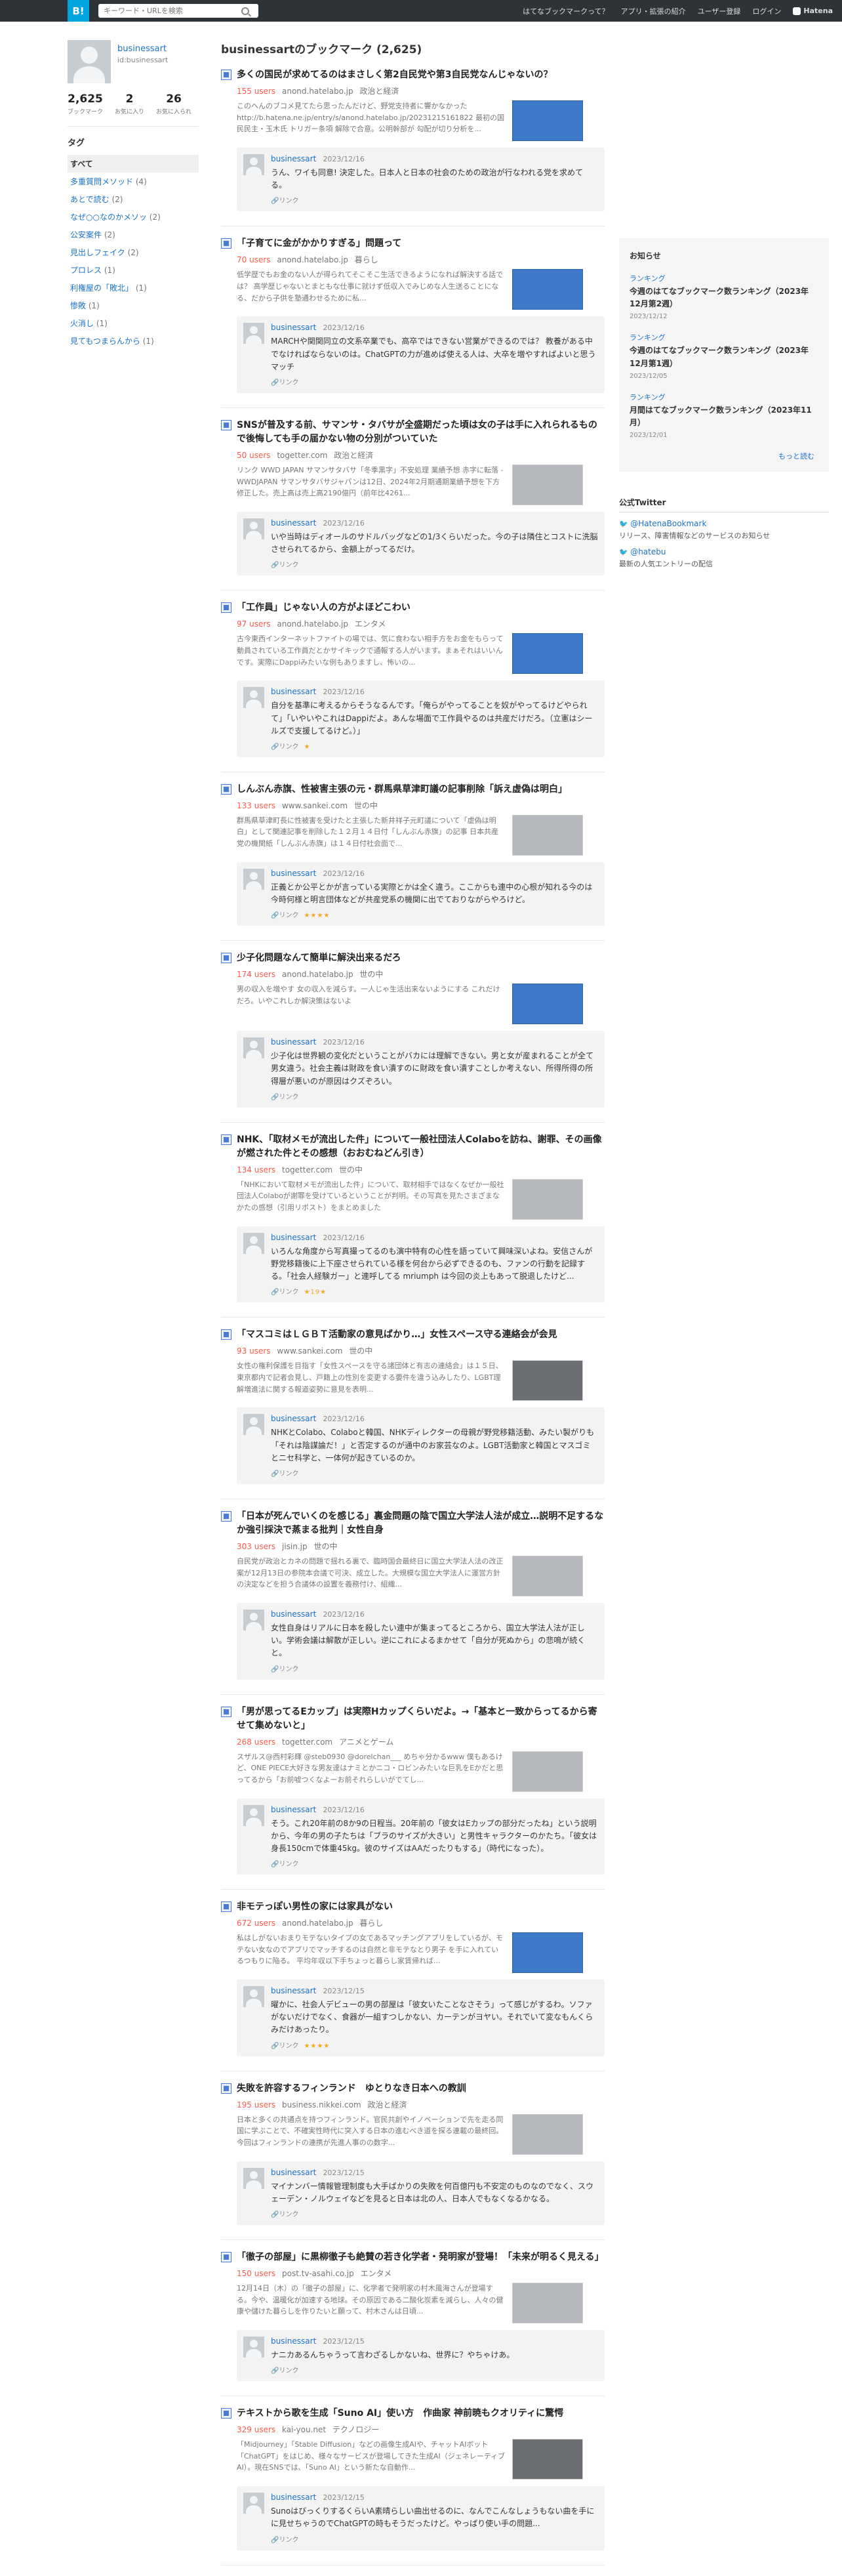  Describe the element at coordinates (356, 2430) in the screenshot. I see `entry-category: テクノロジー` at that location.